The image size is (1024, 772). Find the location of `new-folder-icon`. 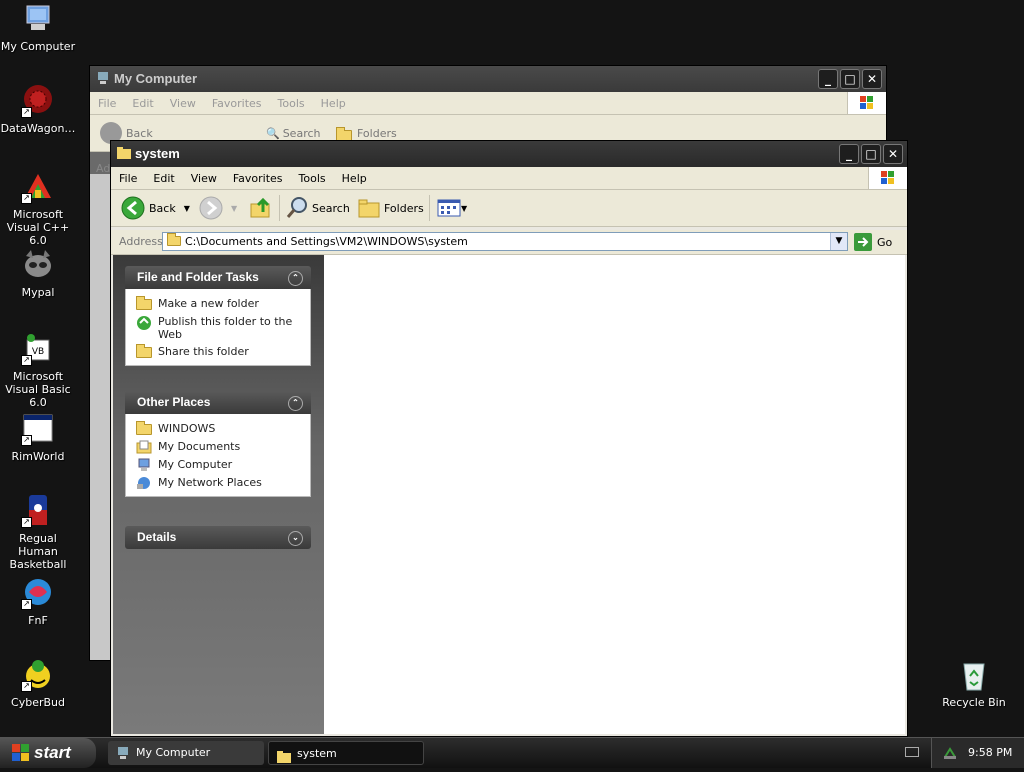

new-folder-icon is located at coordinates (144, 303).